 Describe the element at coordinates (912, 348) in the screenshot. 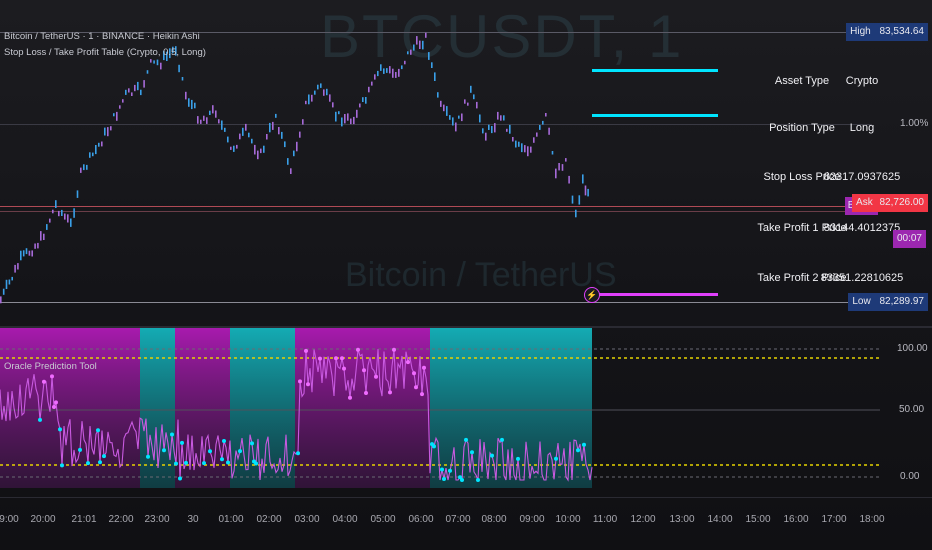

I see `osc-axis-100: 100.00` at that location.